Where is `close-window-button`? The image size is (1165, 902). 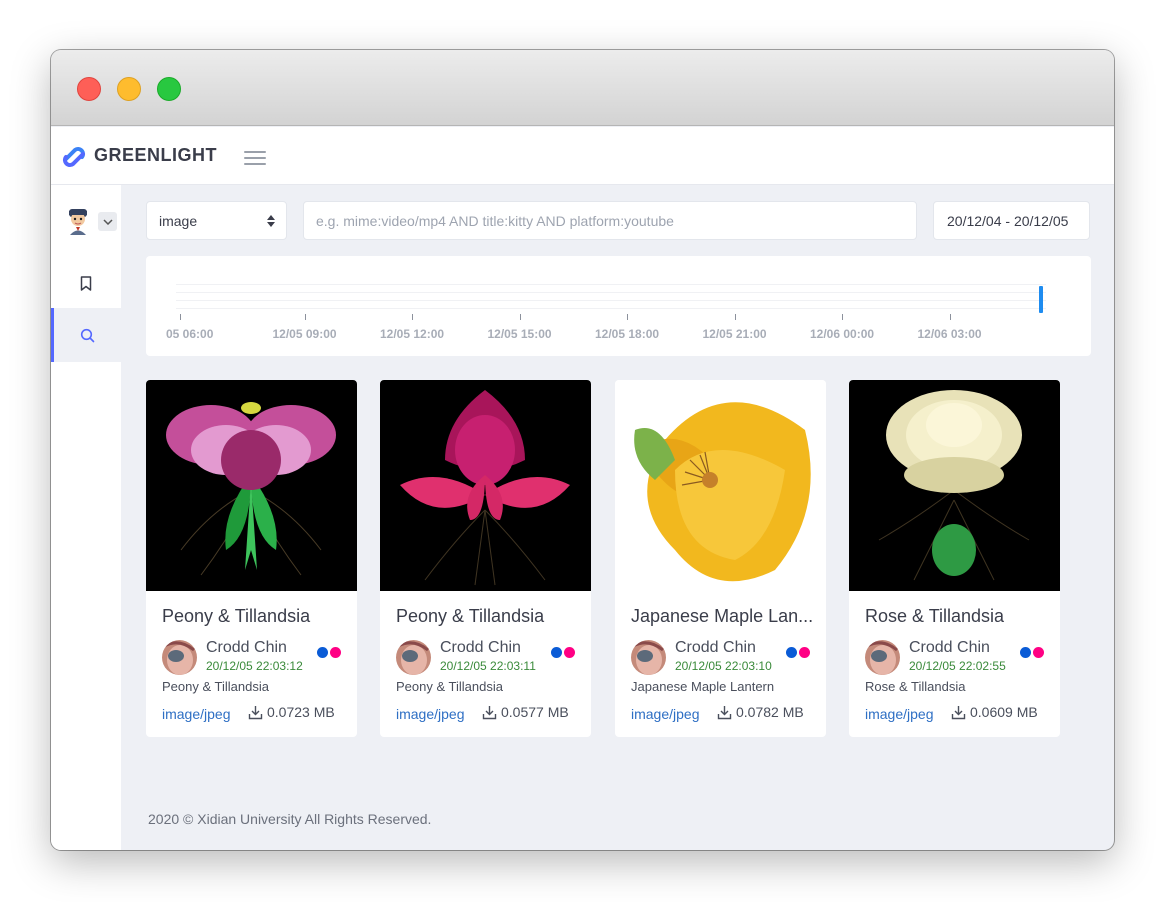
close-window-button is located at coordinates (89, 89).